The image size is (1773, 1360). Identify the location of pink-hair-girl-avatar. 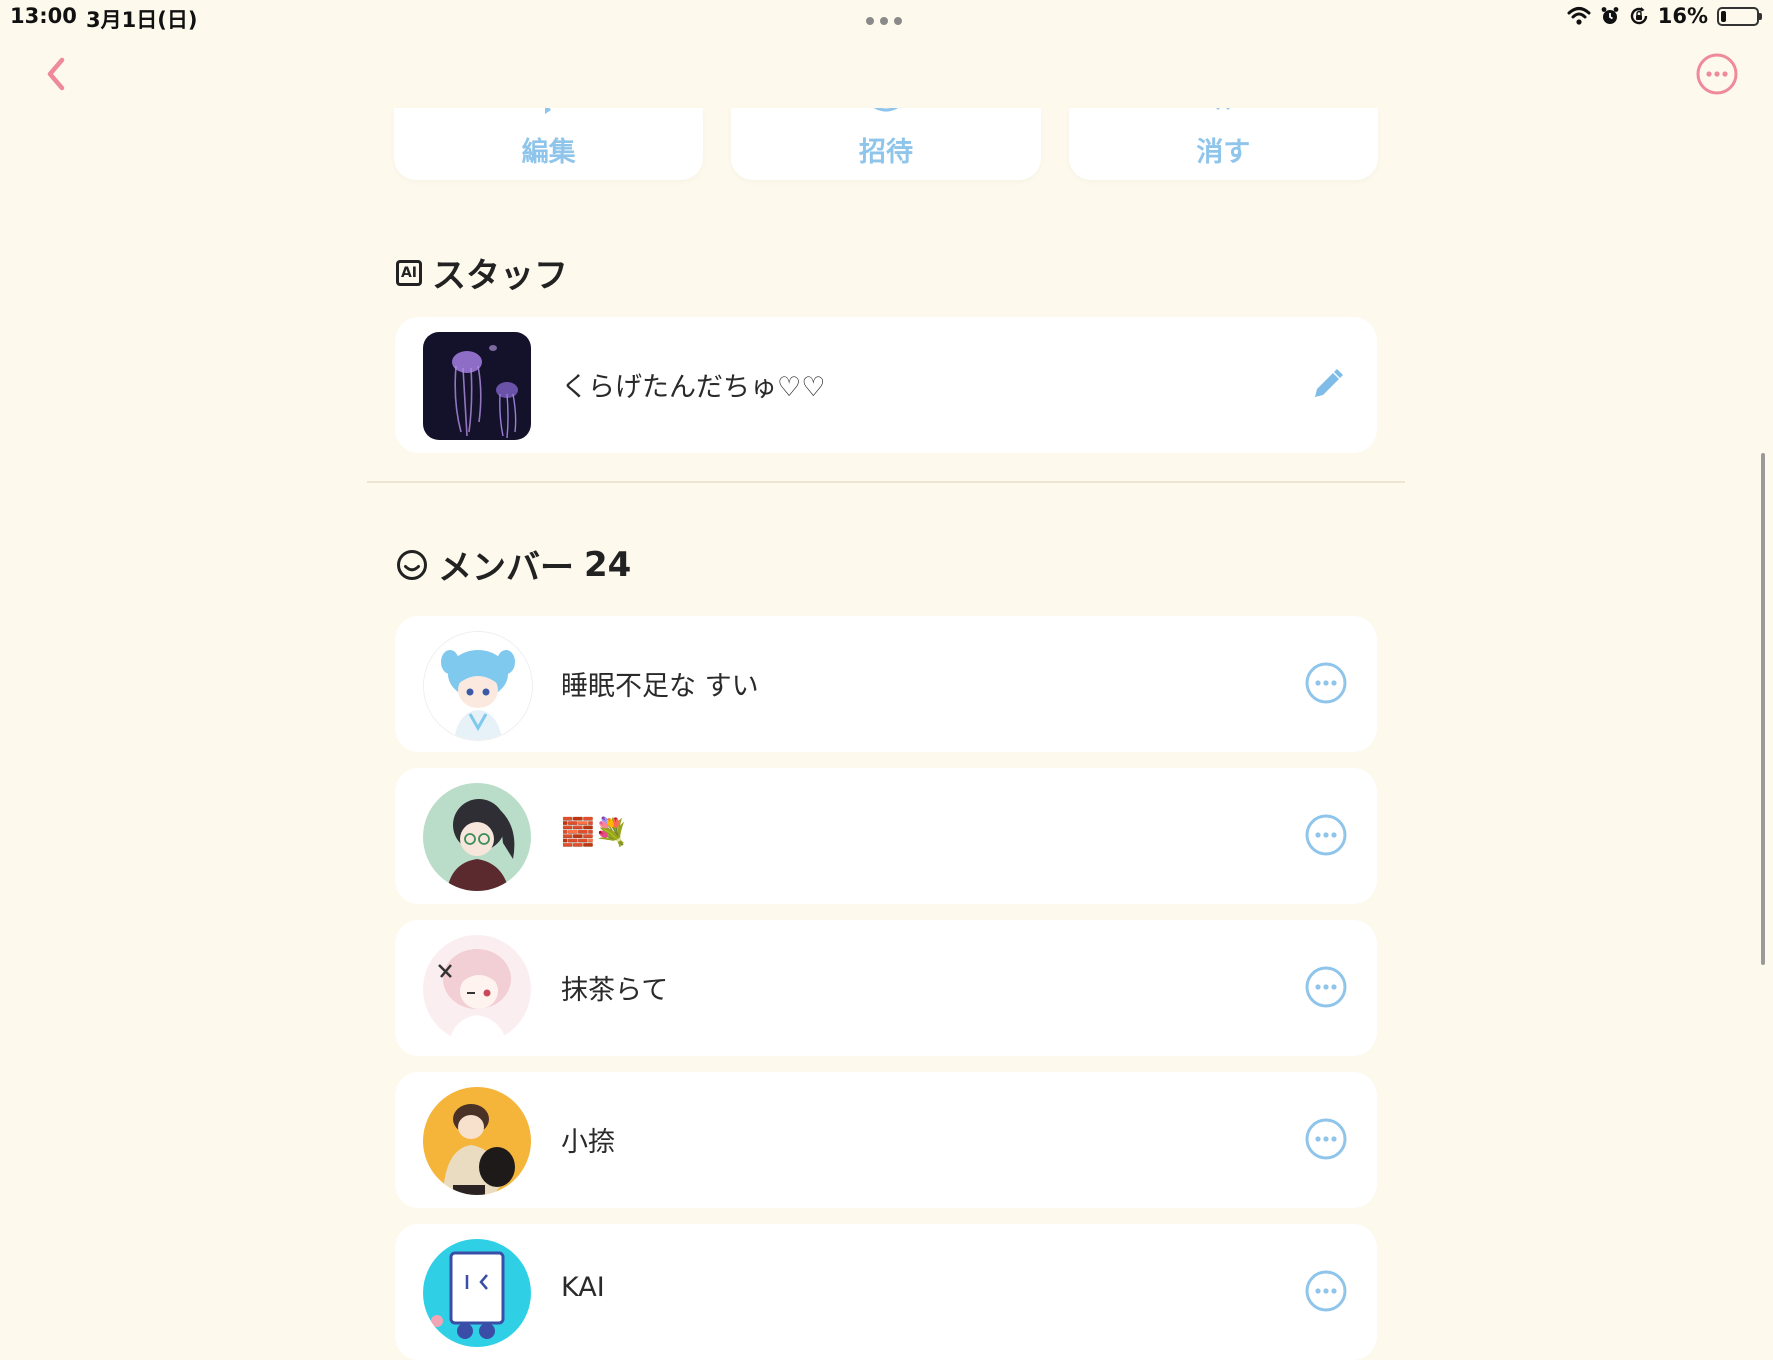
(477, 989).